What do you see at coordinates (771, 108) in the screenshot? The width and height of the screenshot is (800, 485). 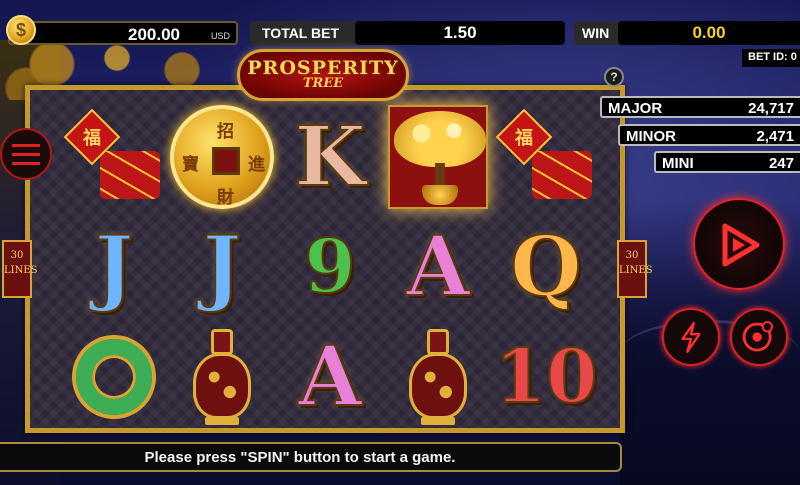 I see `jackpot-value: 24,717` at bounding box center [771, 108].